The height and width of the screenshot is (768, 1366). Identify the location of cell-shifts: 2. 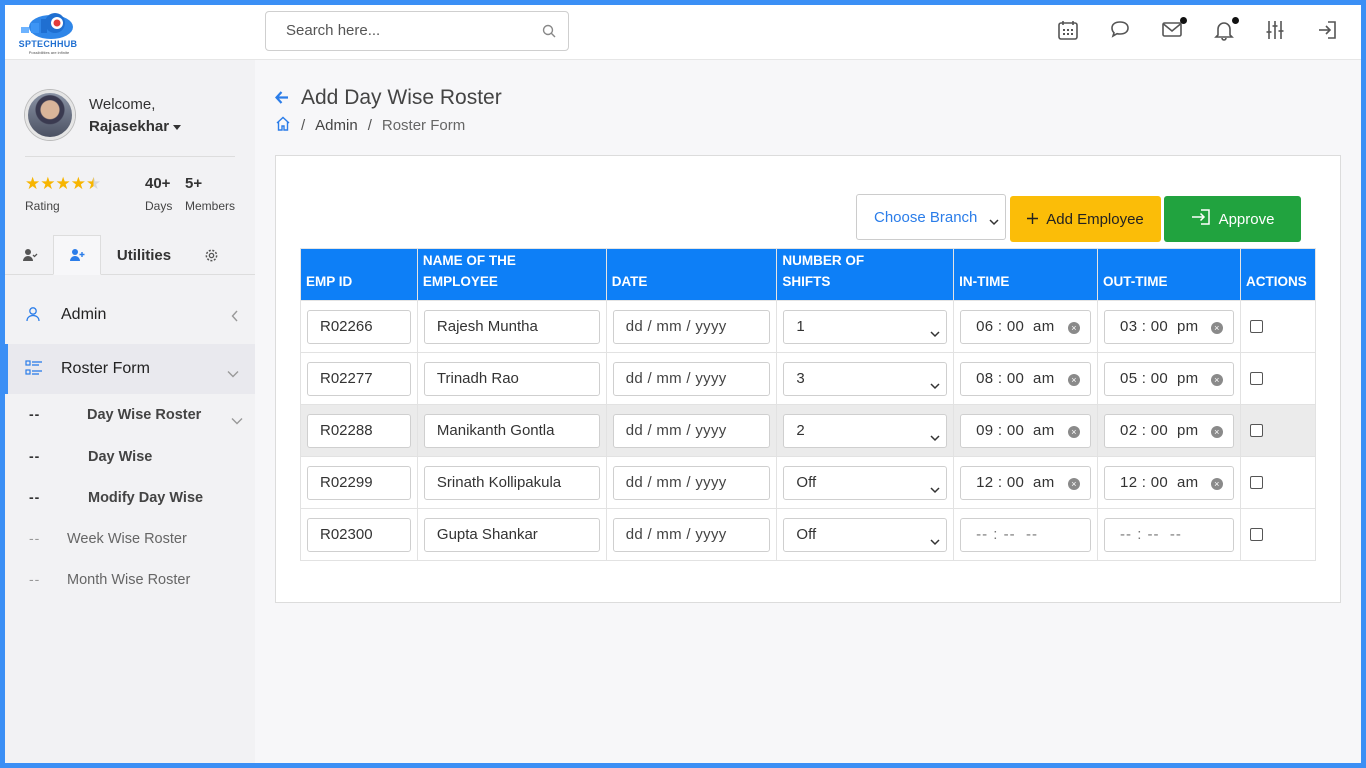
(865, 430).